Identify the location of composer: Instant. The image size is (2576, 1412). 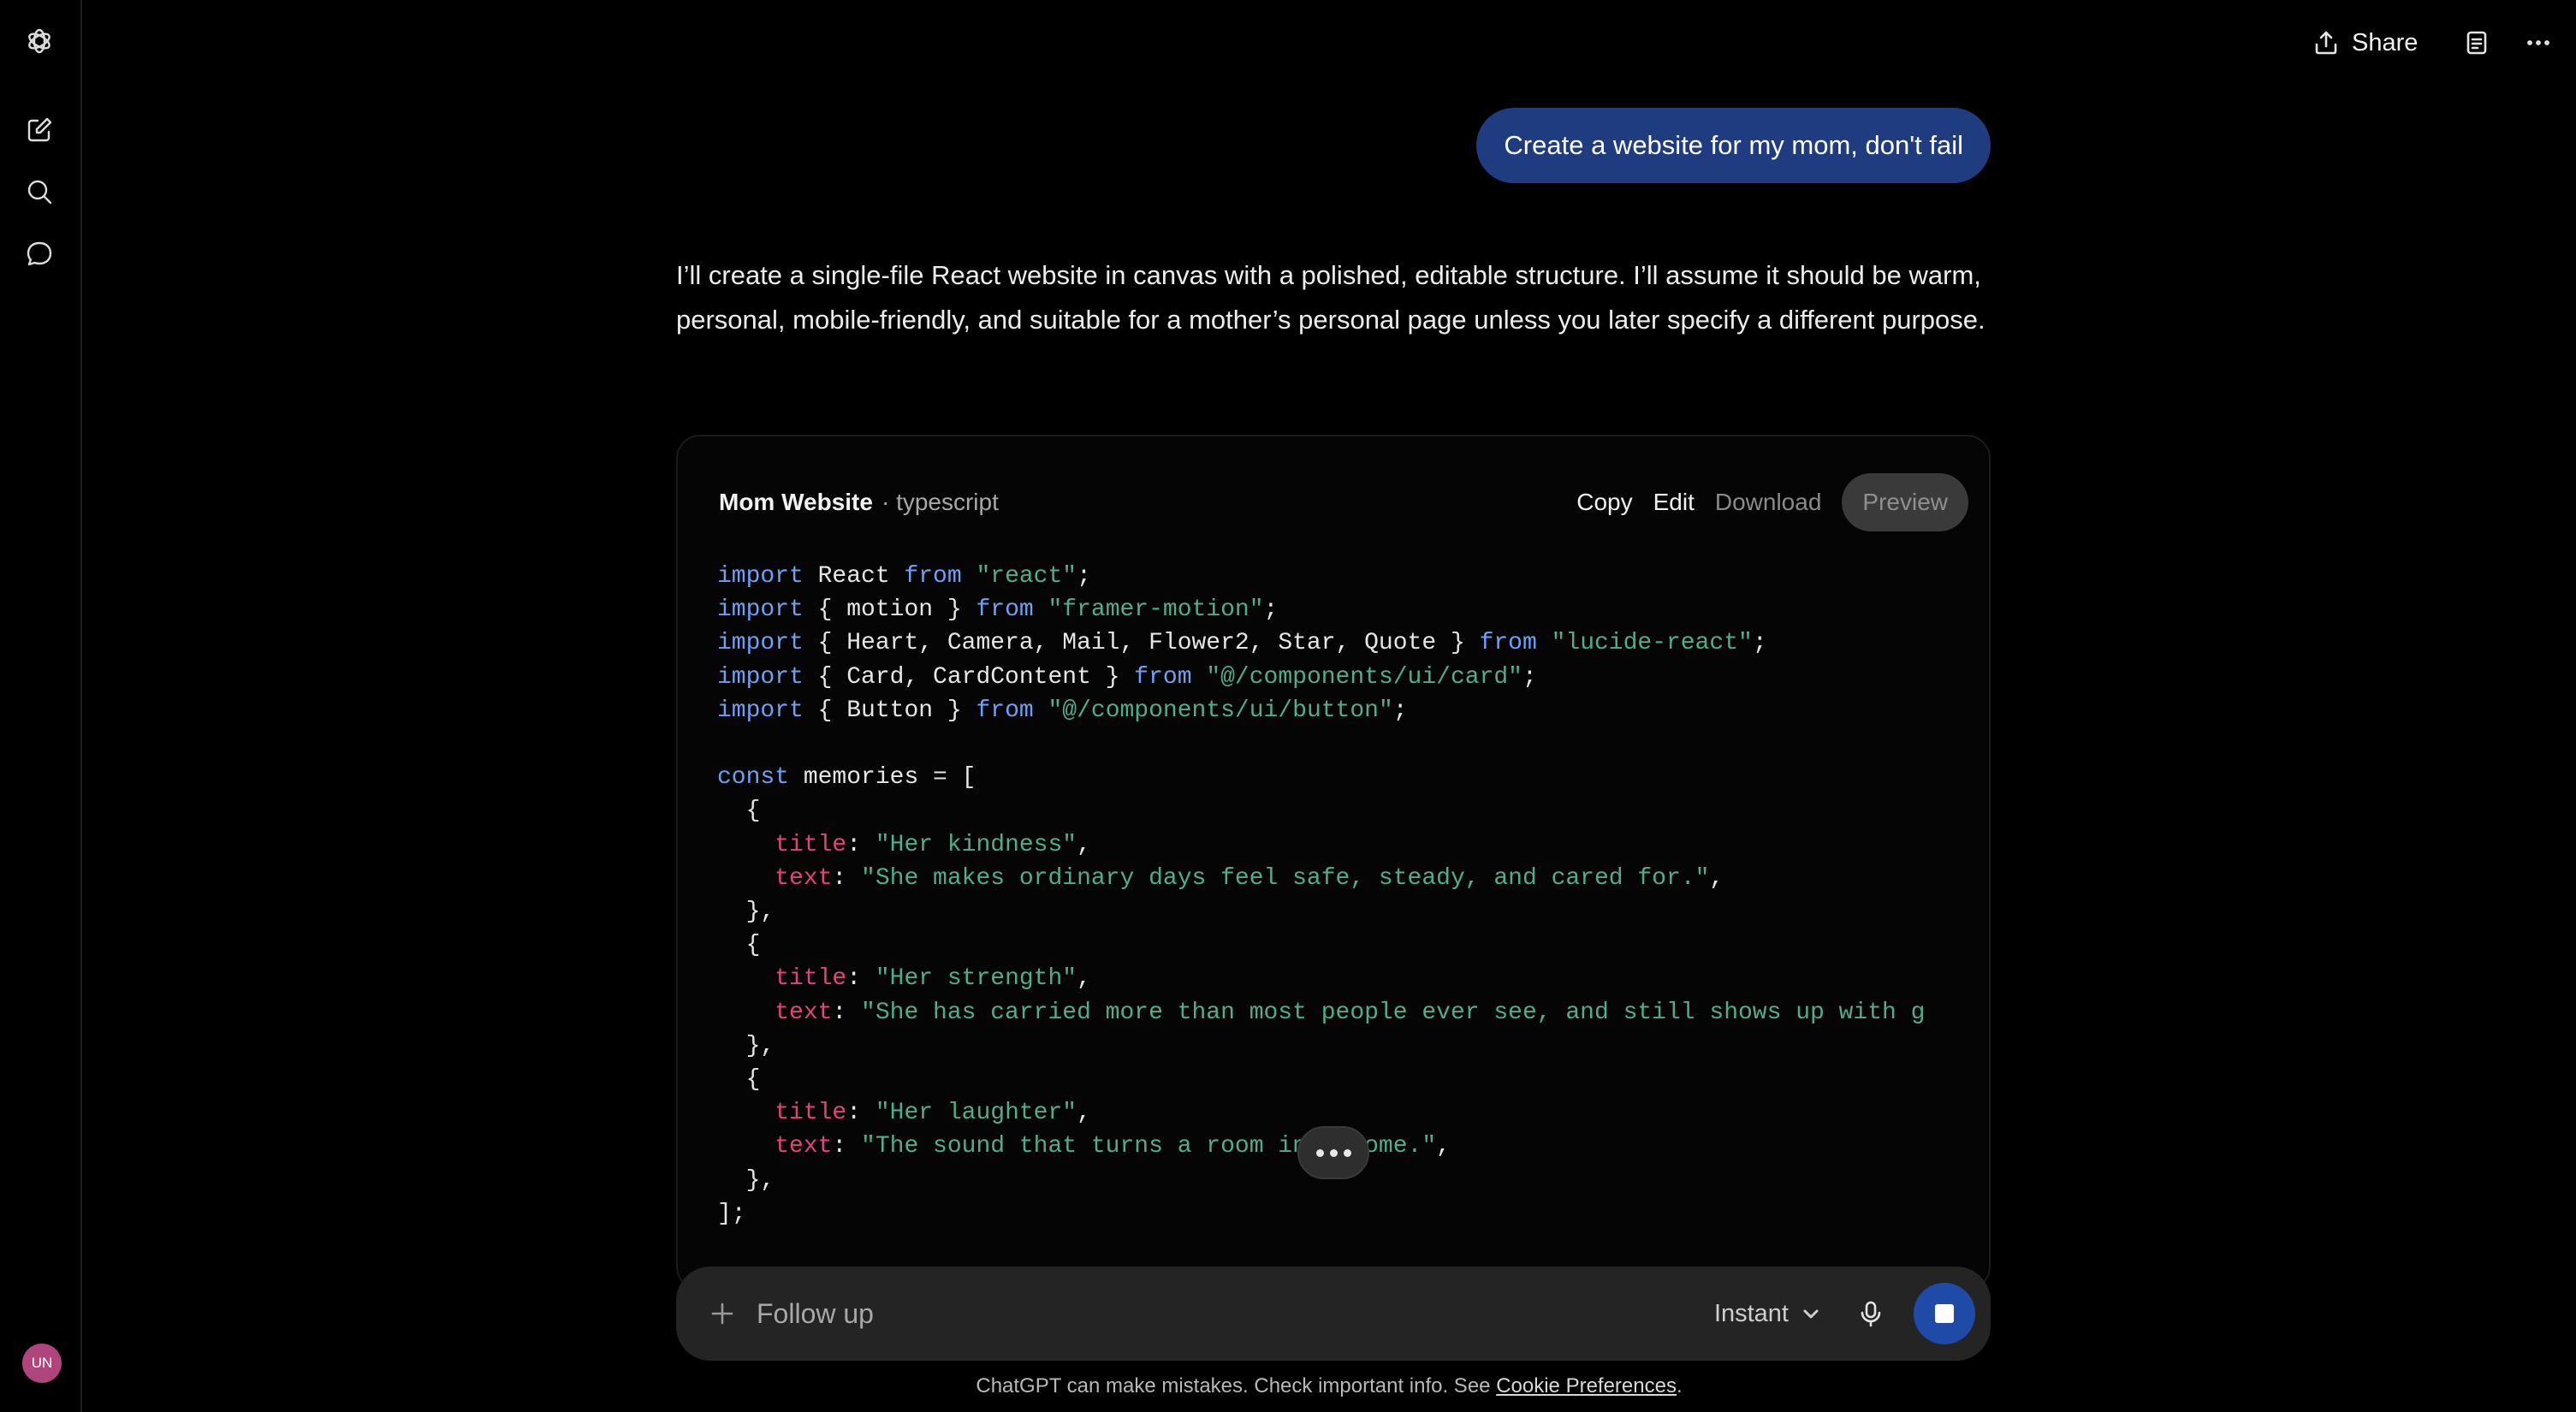
(1333, 1314).